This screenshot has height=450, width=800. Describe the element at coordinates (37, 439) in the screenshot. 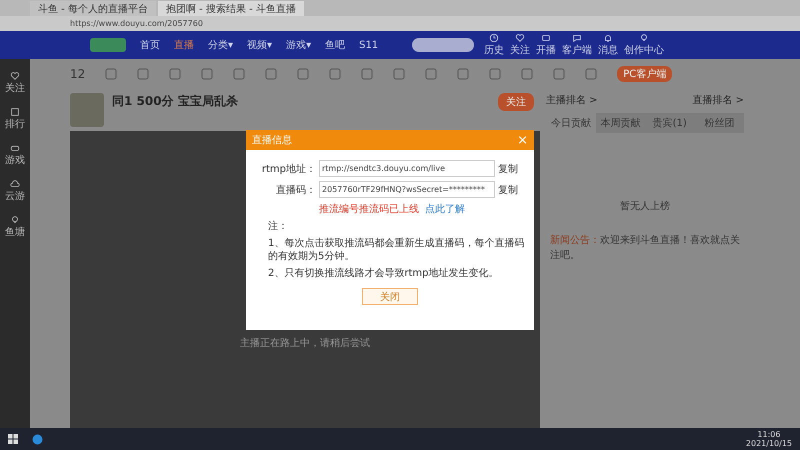

I see `browser-icon` at that location.